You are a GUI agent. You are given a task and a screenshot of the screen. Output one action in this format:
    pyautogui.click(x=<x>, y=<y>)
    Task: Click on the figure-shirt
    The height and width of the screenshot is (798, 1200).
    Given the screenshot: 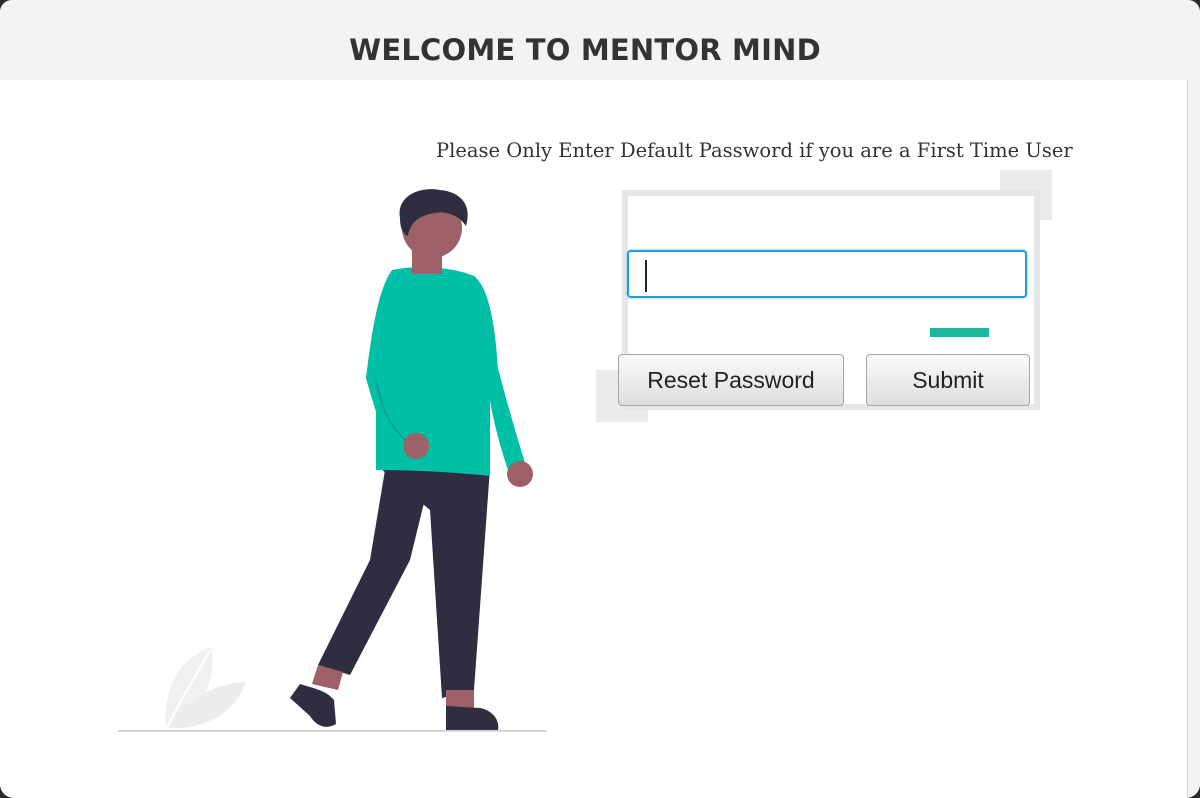 What is the action you would take?
    pyautogui.click(x=446, y=371)
    